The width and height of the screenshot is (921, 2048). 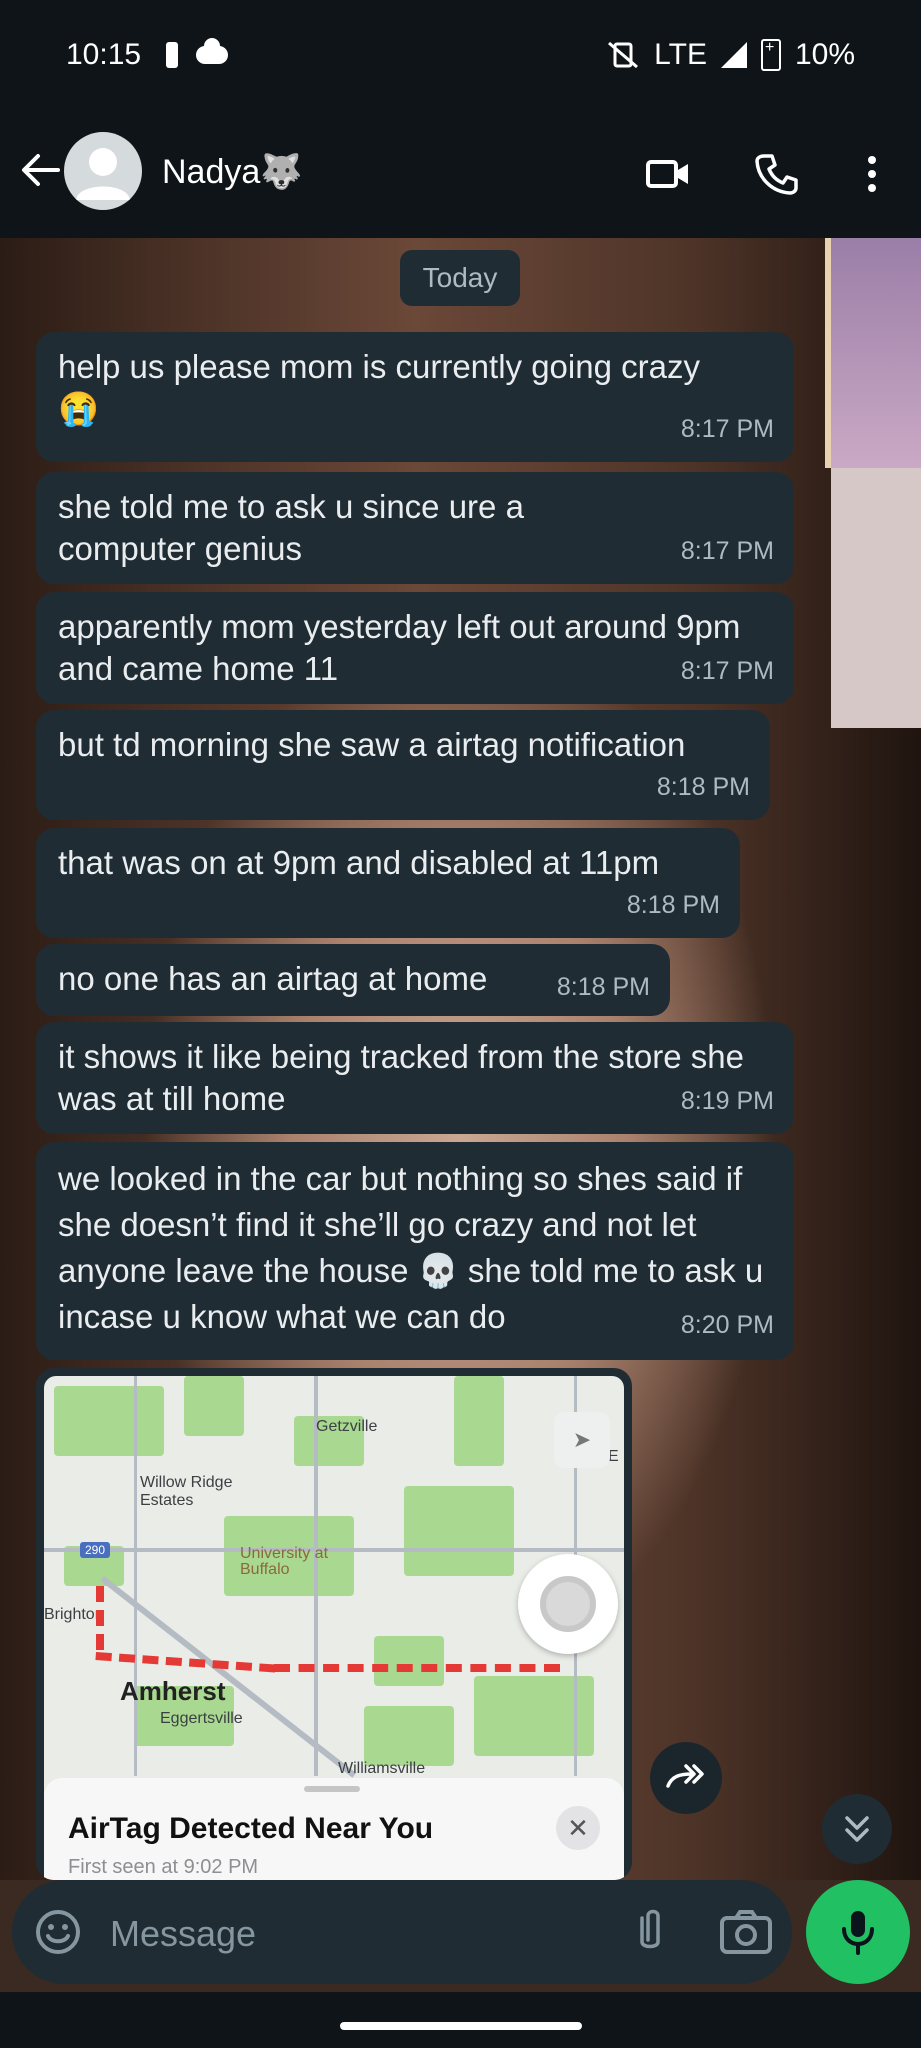 I want to click on microphone-icon, so click(x=858, y=1933).